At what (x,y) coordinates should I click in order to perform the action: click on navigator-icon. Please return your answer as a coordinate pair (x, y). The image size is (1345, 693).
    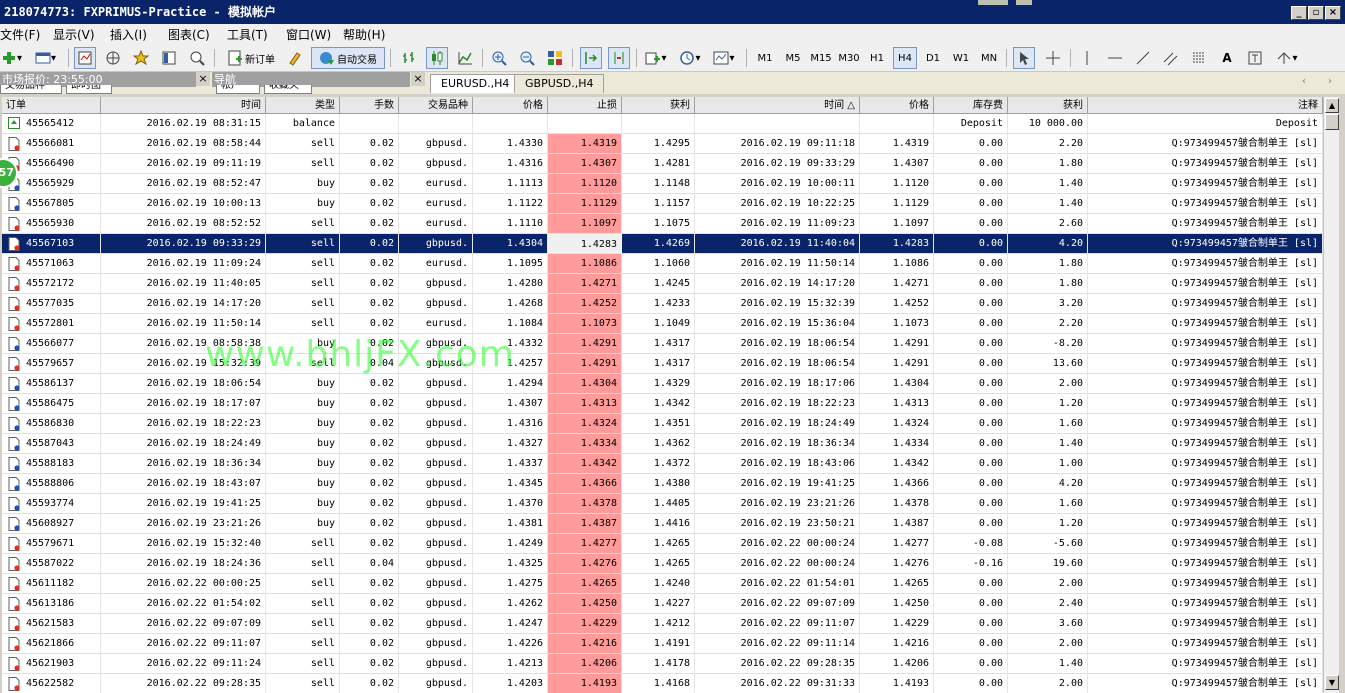
    Looking at the image, I should click on (141, 58).